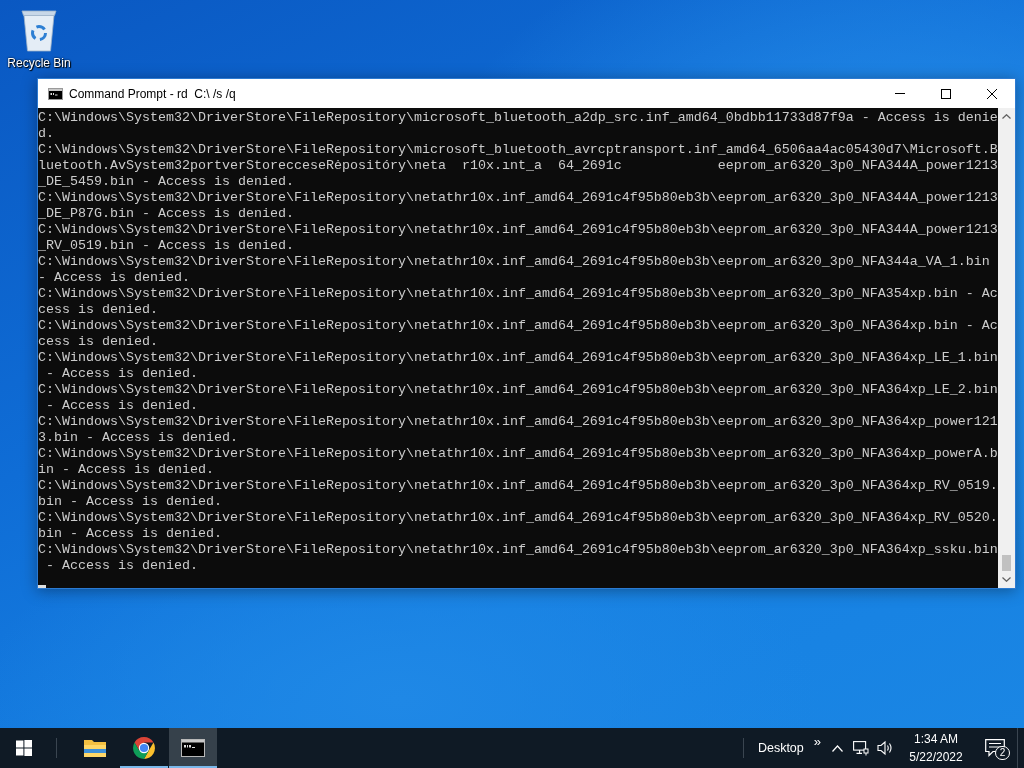  Describe the element at coordinates (518, 166) in the screenshot. I see `console-line: luetooth.AvSystem32portverStorecceseRėpositóry\neta r10x.ınt_a 64_2691c eeprom_ar6320_3p0_NFA344A_power1213` at that location.